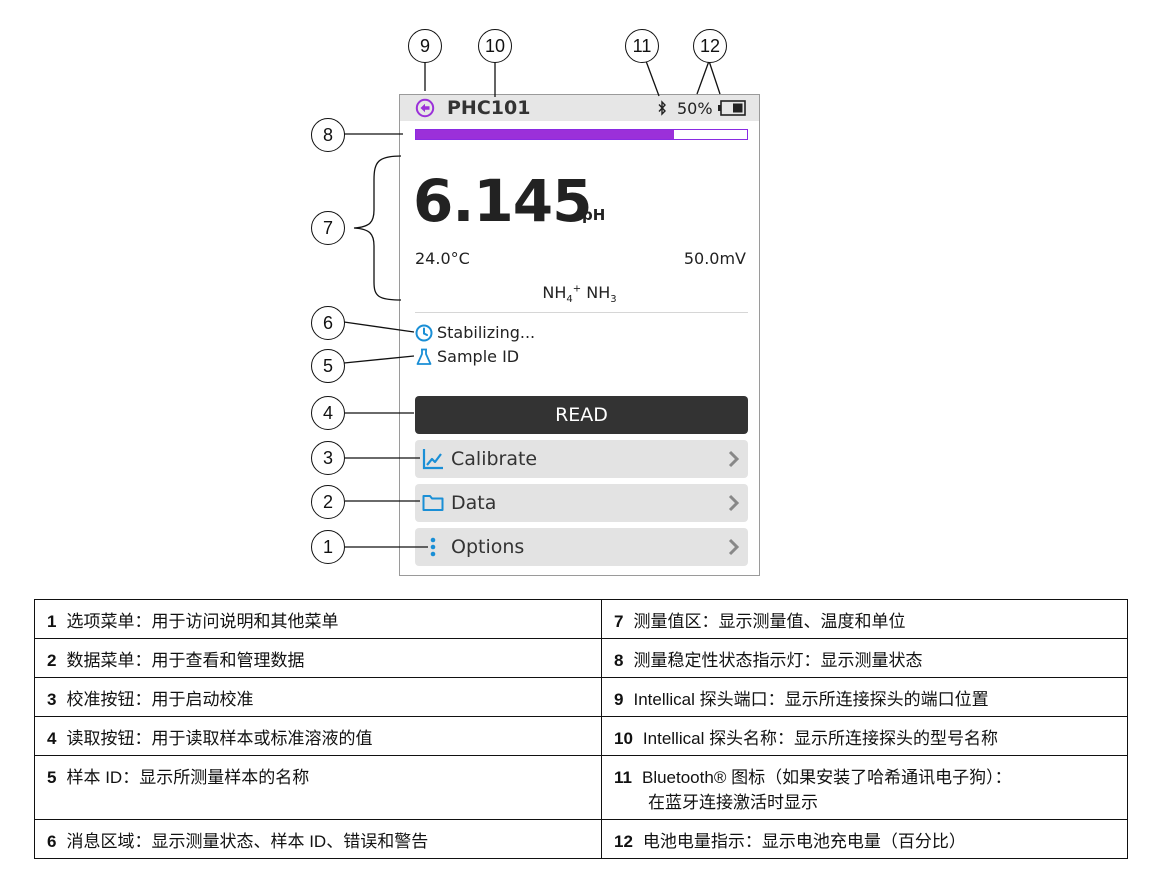 This screenshot has height=869, width=1159. Describe the element at coordinates (579, 108) in the screenshot. I see `status-bar: PHC101 50%` at that location.